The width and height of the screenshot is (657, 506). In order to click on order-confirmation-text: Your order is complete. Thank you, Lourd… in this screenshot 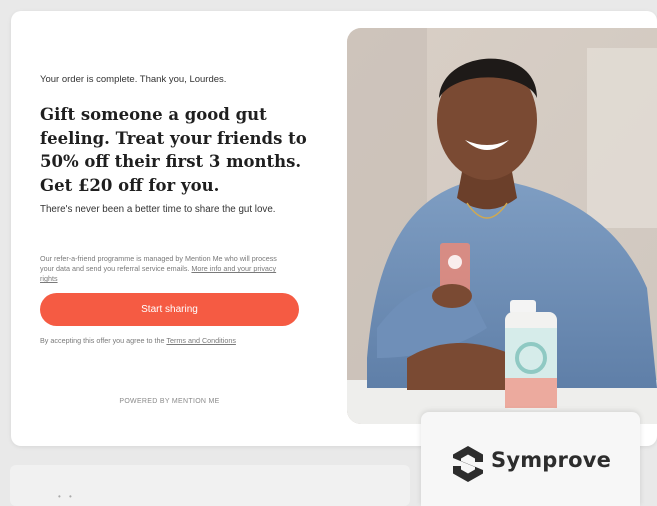, I will do `click(133, 79)`.